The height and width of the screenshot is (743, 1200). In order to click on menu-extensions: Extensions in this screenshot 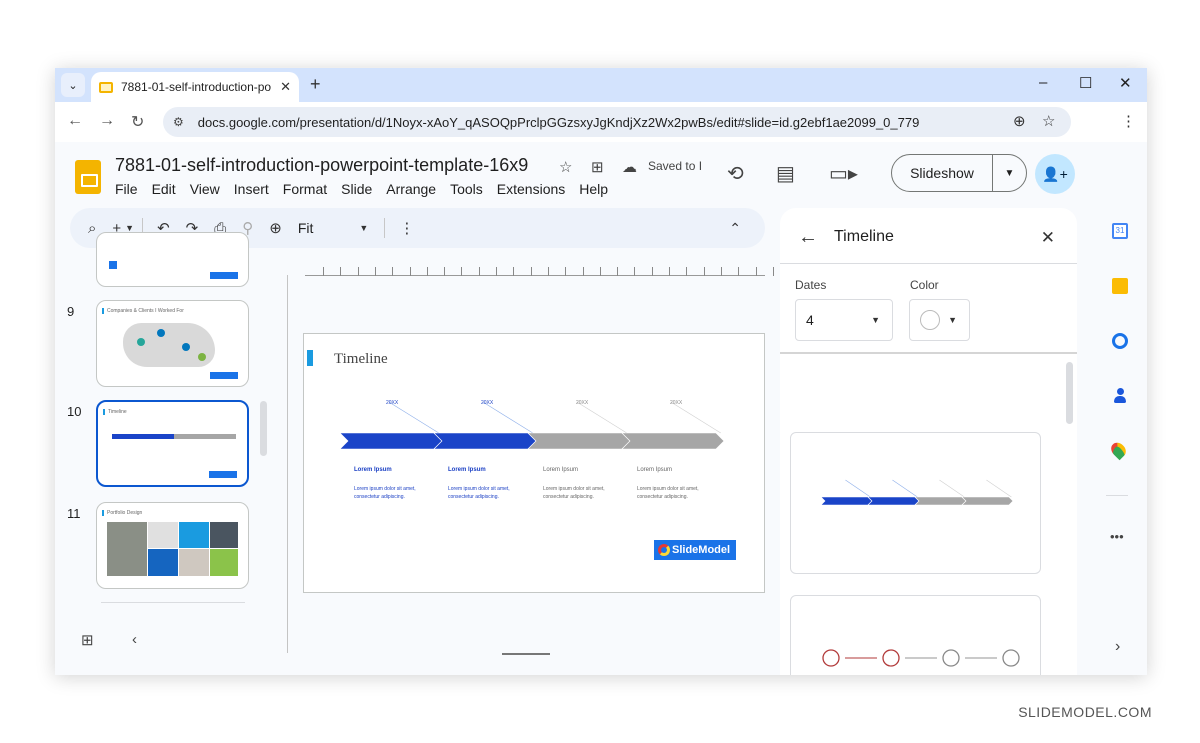, I will do `click(531, 189)`.